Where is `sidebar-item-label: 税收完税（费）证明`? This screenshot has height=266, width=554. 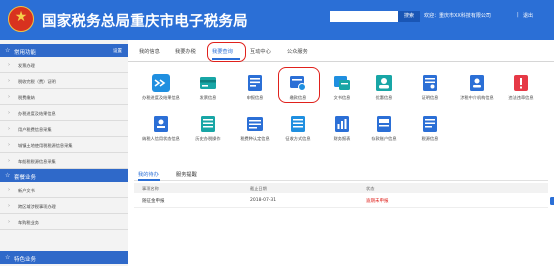
sidebar-item-label: 税收完税（费）证明 is located at coordinates (37, 81).